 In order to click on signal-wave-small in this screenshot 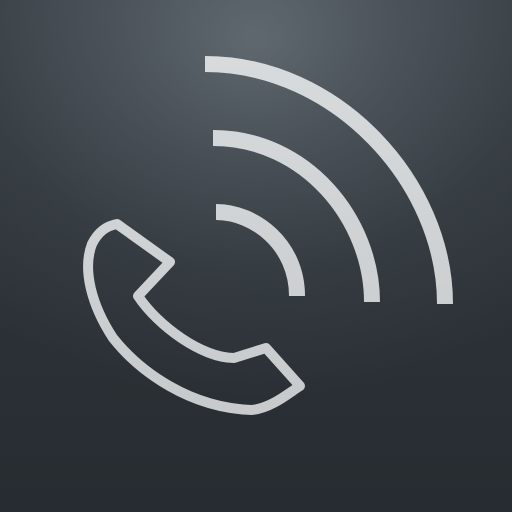, I will do `click(260, 250)`.